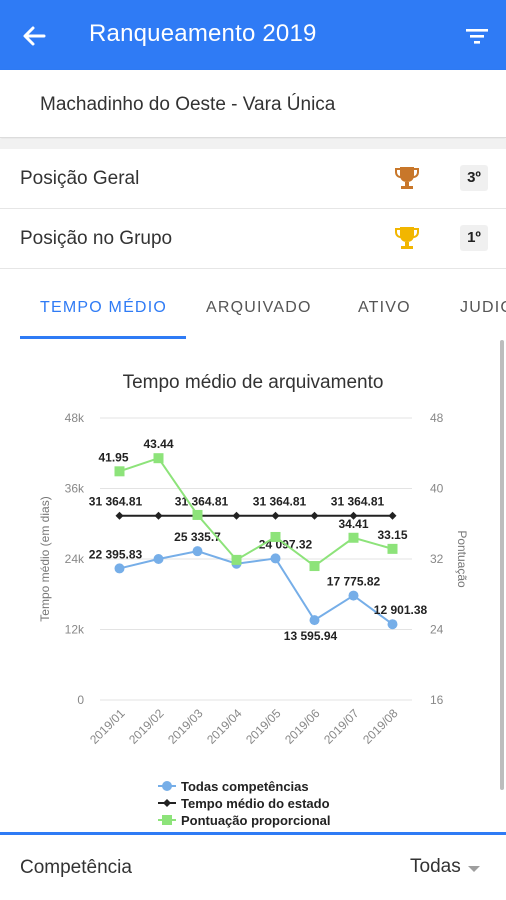 This screenshot has width=506, height=900. Describe the element at coordinates (384, 308) in the screenshot. I see `tab-ativo: ATIVO` at that location.